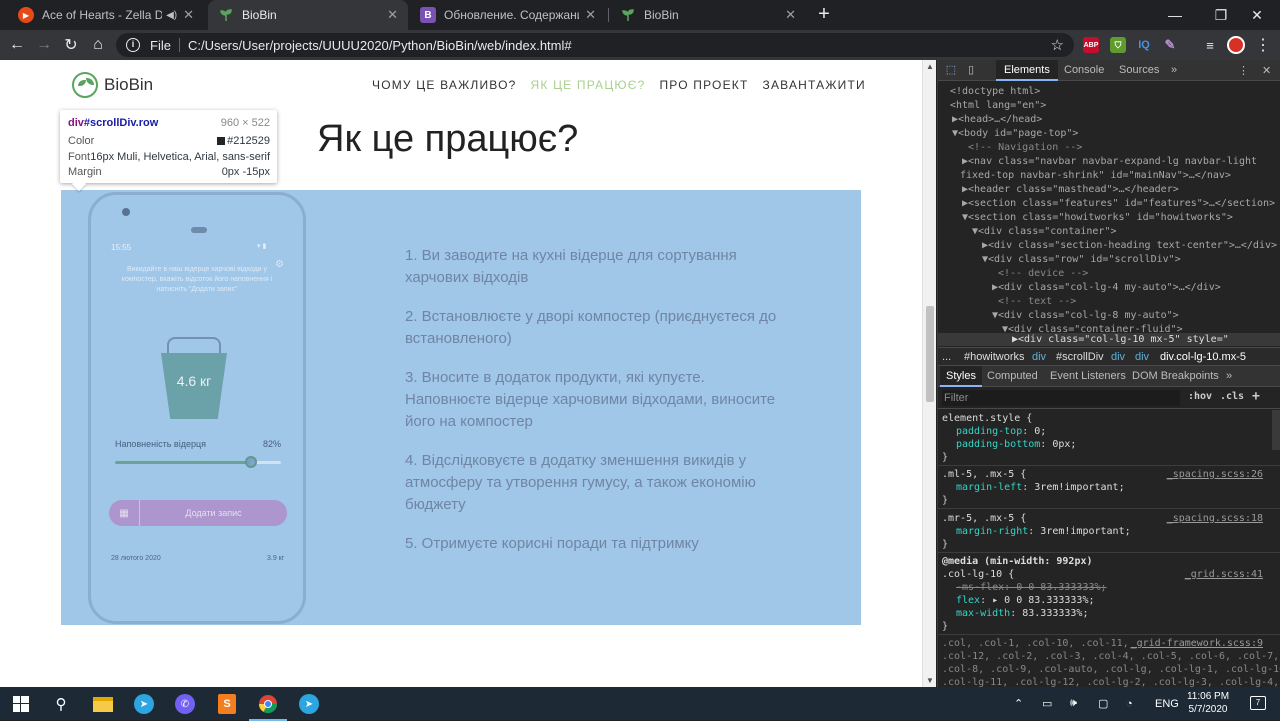 Image resolution: width=1280 pixels, height=721 pixels. Describe the element at coordinates (1170, 45) in the screenshot. I see `feather-icon: ✎` at that location.